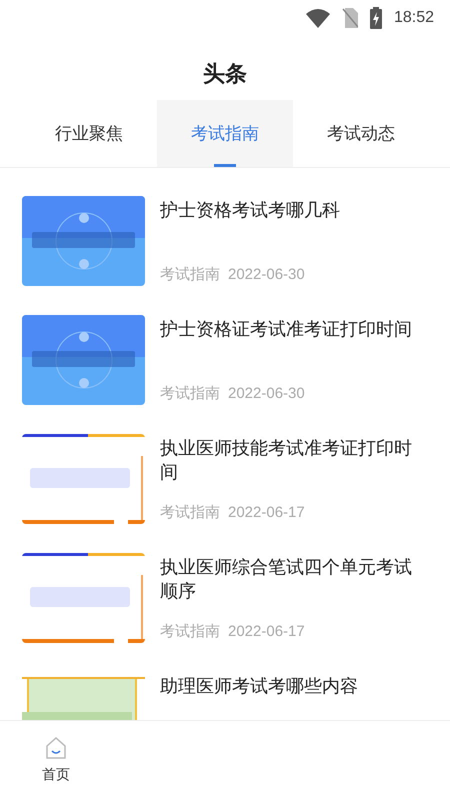 Image resolution: width=450 pixels, height=800 pixels. I want to click on article-item: 执业医师技能考试准考证打印时间 考试指南 2022-06-17, so click(225, 493).